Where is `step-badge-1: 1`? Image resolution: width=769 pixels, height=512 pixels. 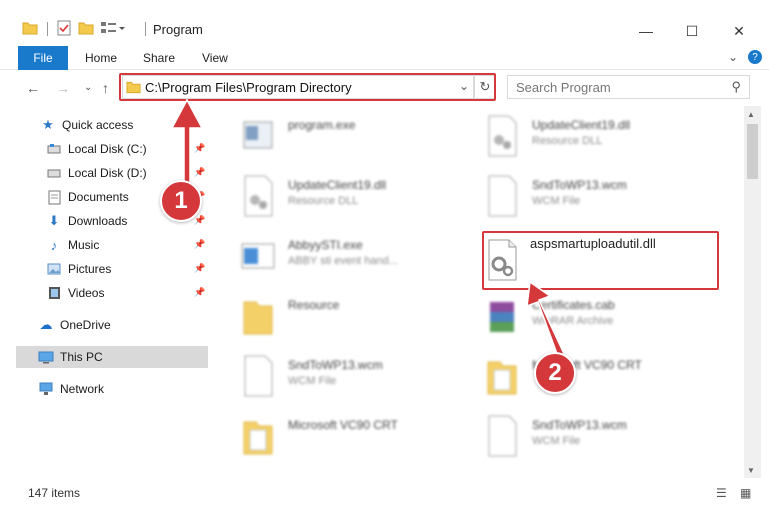 step-badge-1: 1 is located at coordinates (181, 201).